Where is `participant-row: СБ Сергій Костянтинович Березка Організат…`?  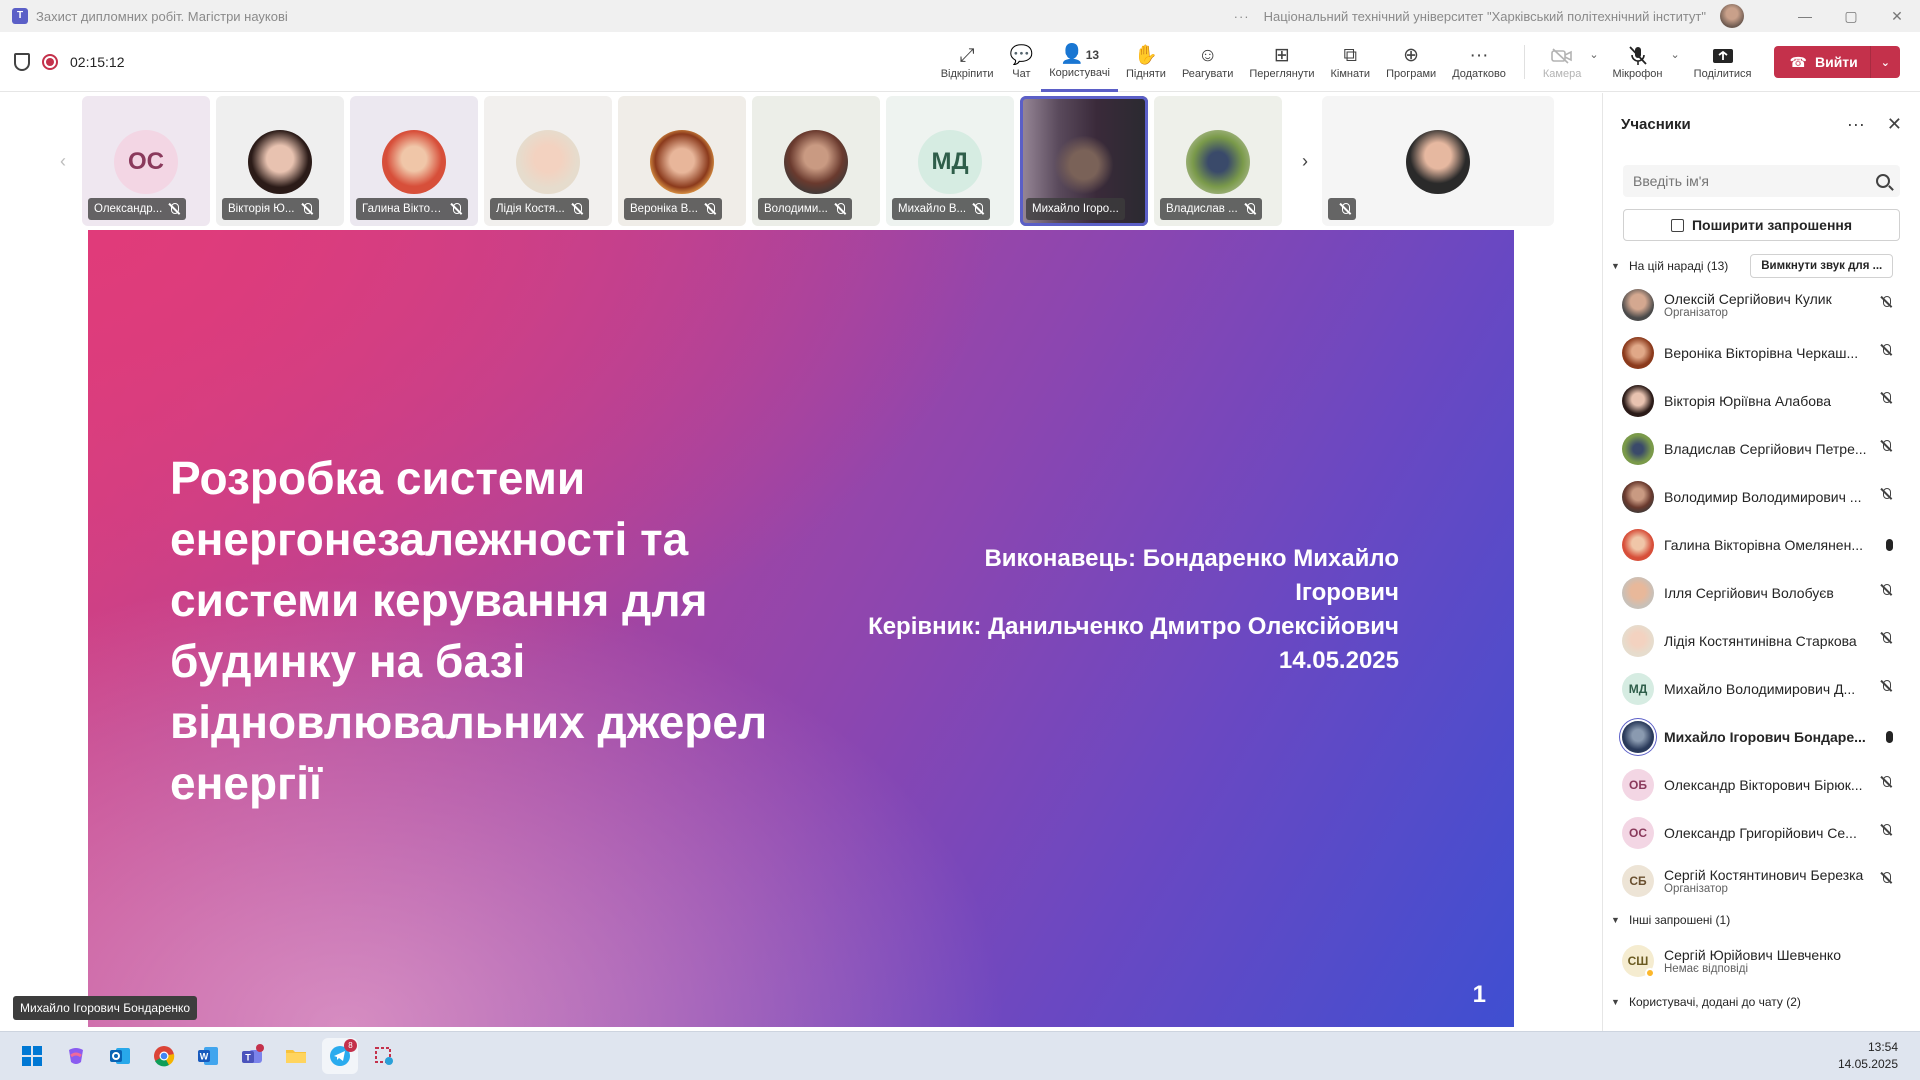 participant-row: СБ Сергій Костянтинович Березка Організат… is located at coordinates (1761, 881).